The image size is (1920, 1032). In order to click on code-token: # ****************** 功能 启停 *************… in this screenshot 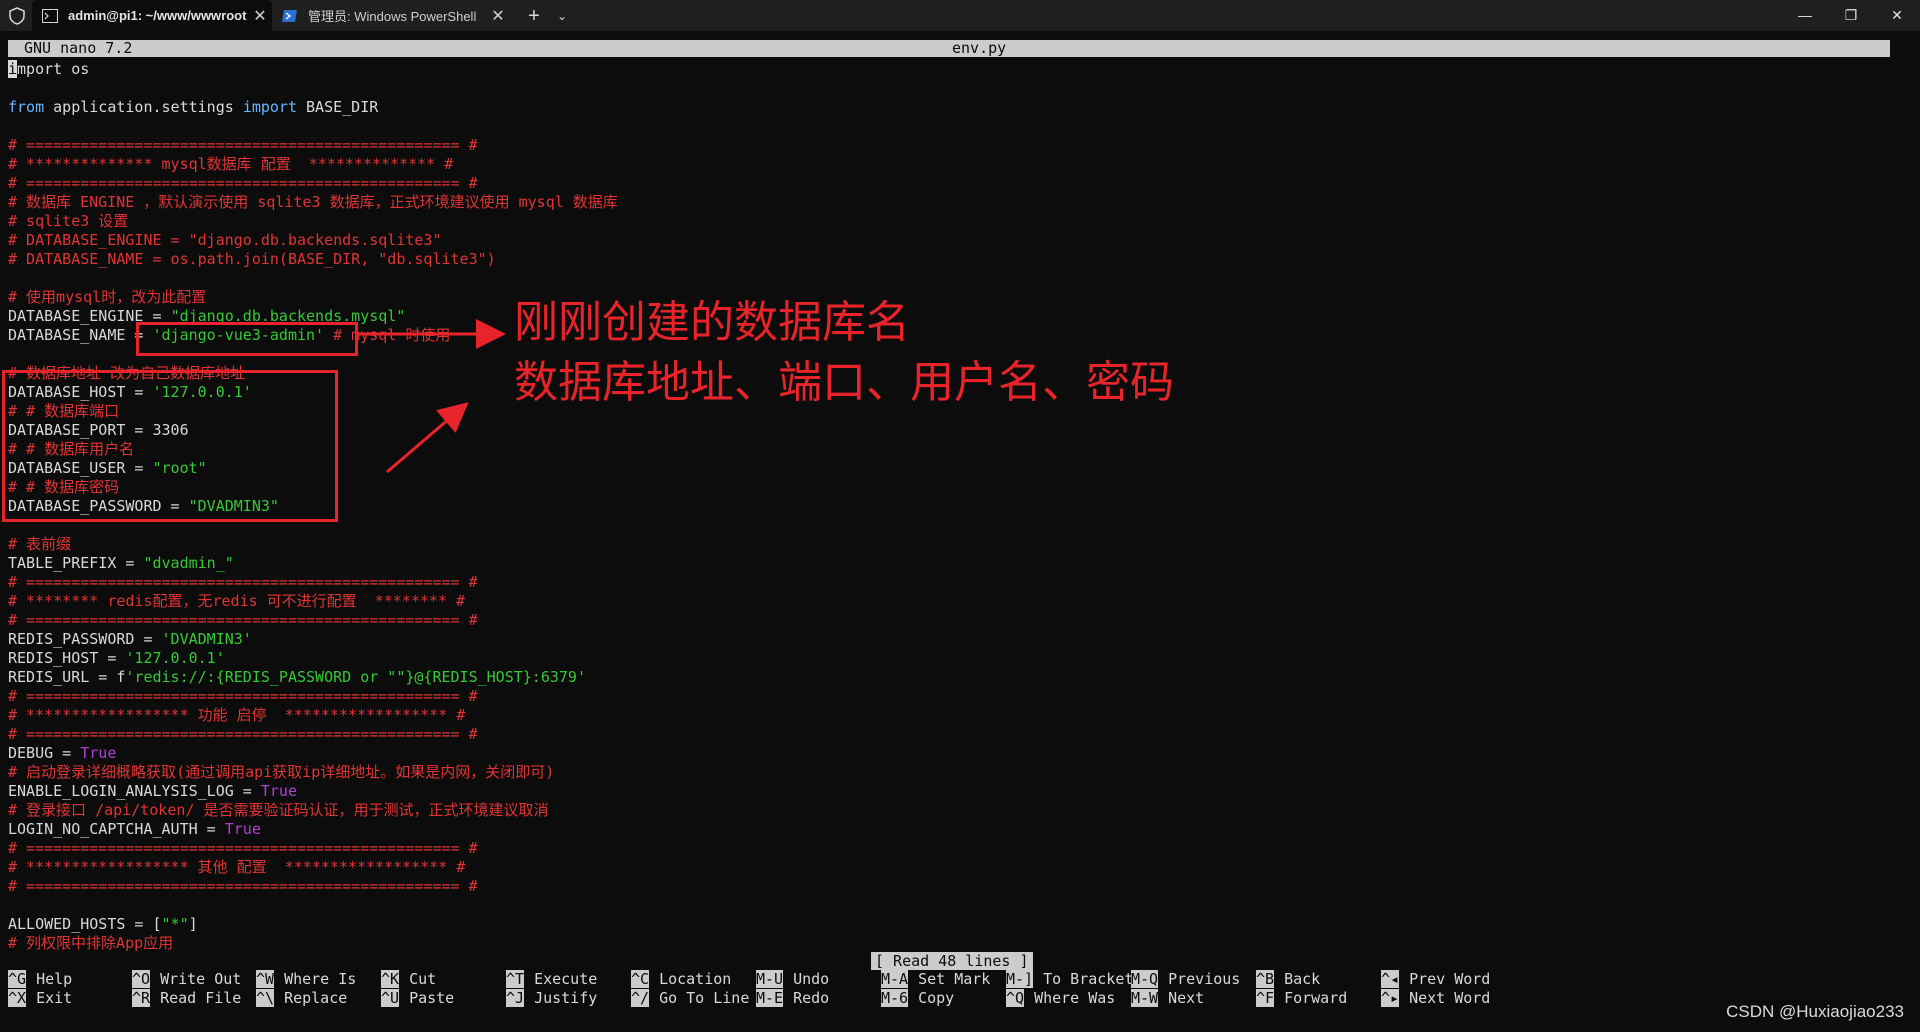, I will do `click(237, 715)`.